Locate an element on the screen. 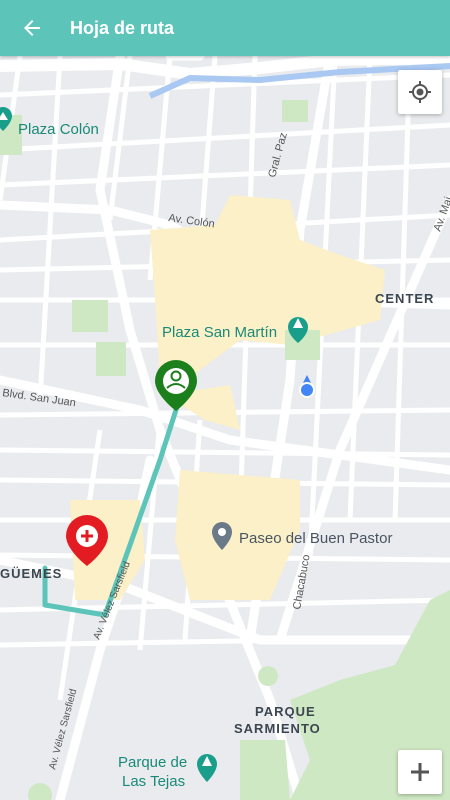  label-area-parque-sarmiento-1: PARQUE is located at coordinates (285, 711).